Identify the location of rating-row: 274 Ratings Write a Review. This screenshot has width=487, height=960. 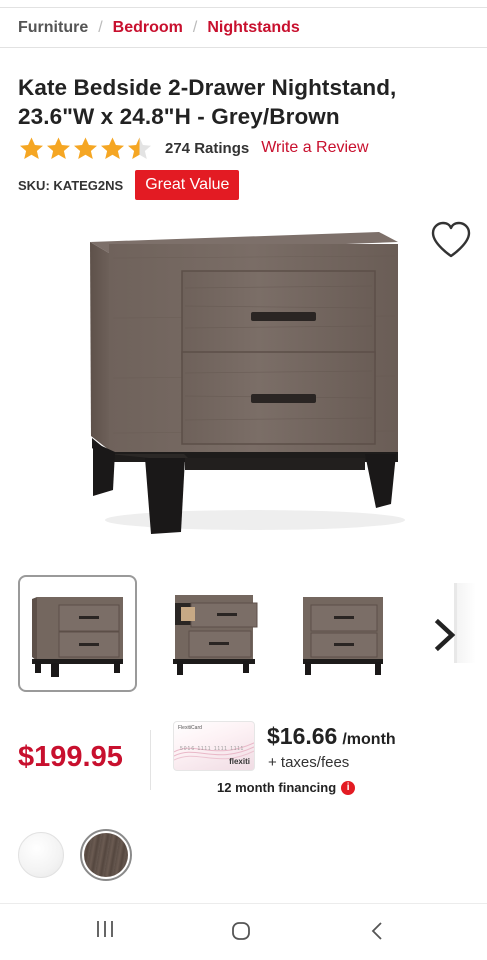
(193, 148).